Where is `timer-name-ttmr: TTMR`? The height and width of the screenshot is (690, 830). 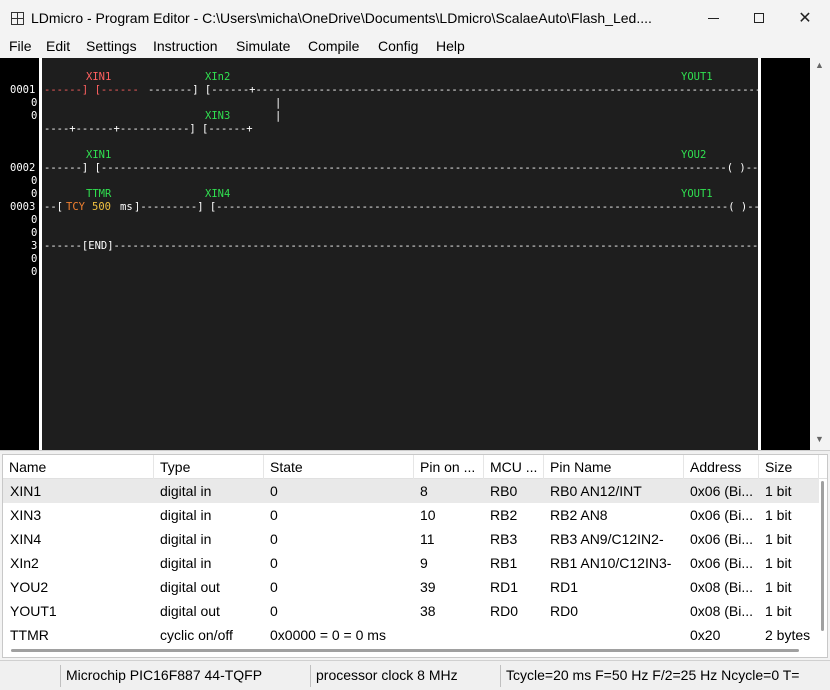
timer-name-ttmr: TTMR is located at coordinates (98, 194).